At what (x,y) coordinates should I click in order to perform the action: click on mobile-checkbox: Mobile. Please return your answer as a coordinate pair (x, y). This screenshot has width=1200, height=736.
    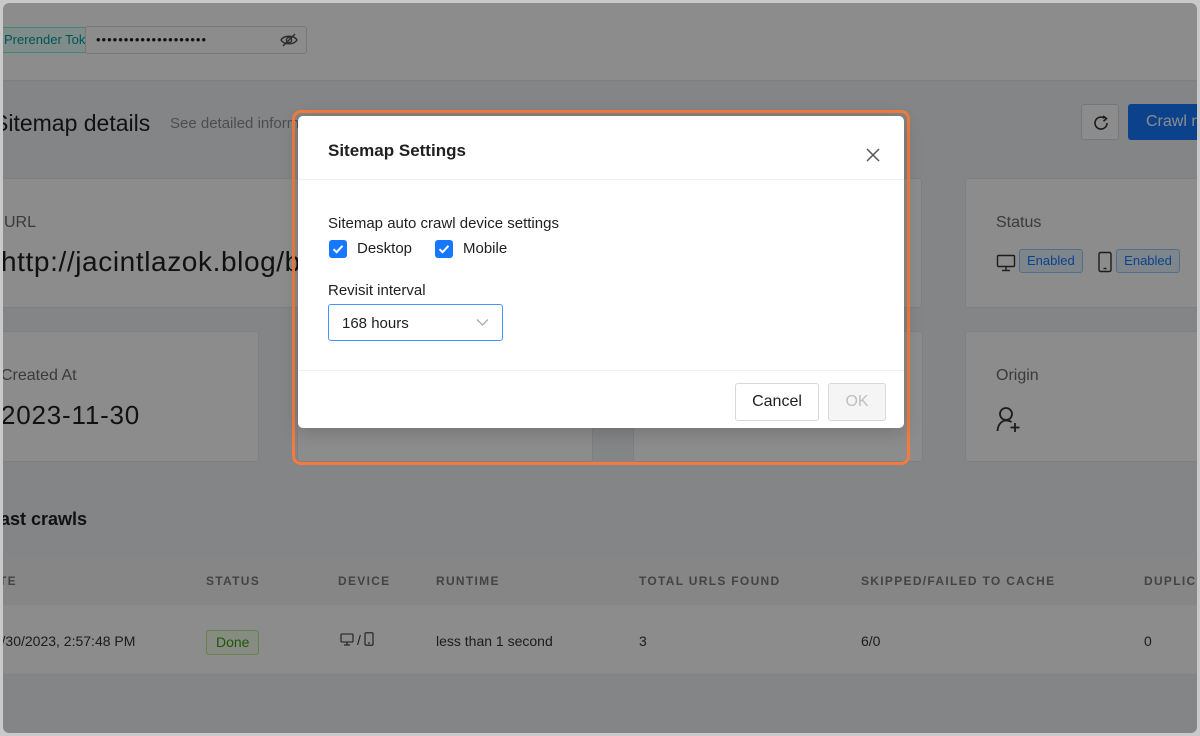
    Looking at the image, I should click on (477, 250).